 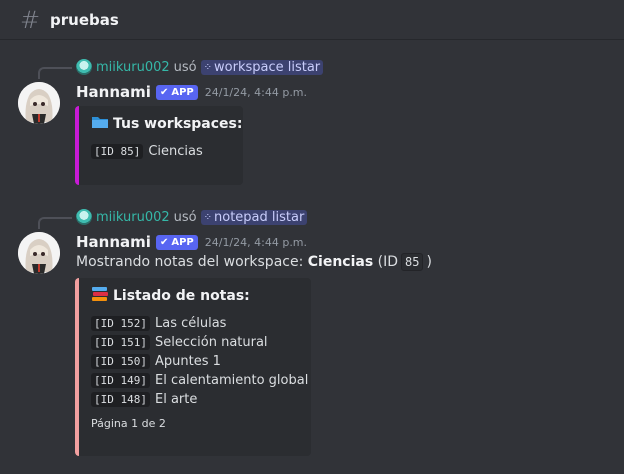 What do you see at coordinates (175, 151) in the screenshot?
I see `item-text: Ciencias` at bounding box center [175, 151].